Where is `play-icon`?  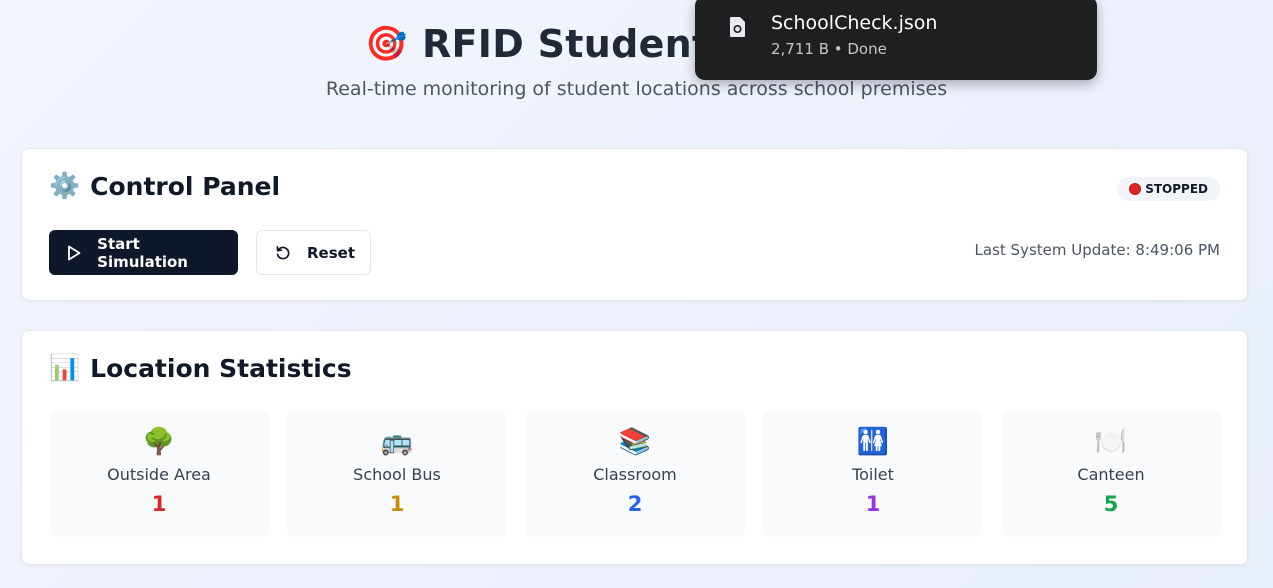 play-icon is located at coordinates (74, 253).